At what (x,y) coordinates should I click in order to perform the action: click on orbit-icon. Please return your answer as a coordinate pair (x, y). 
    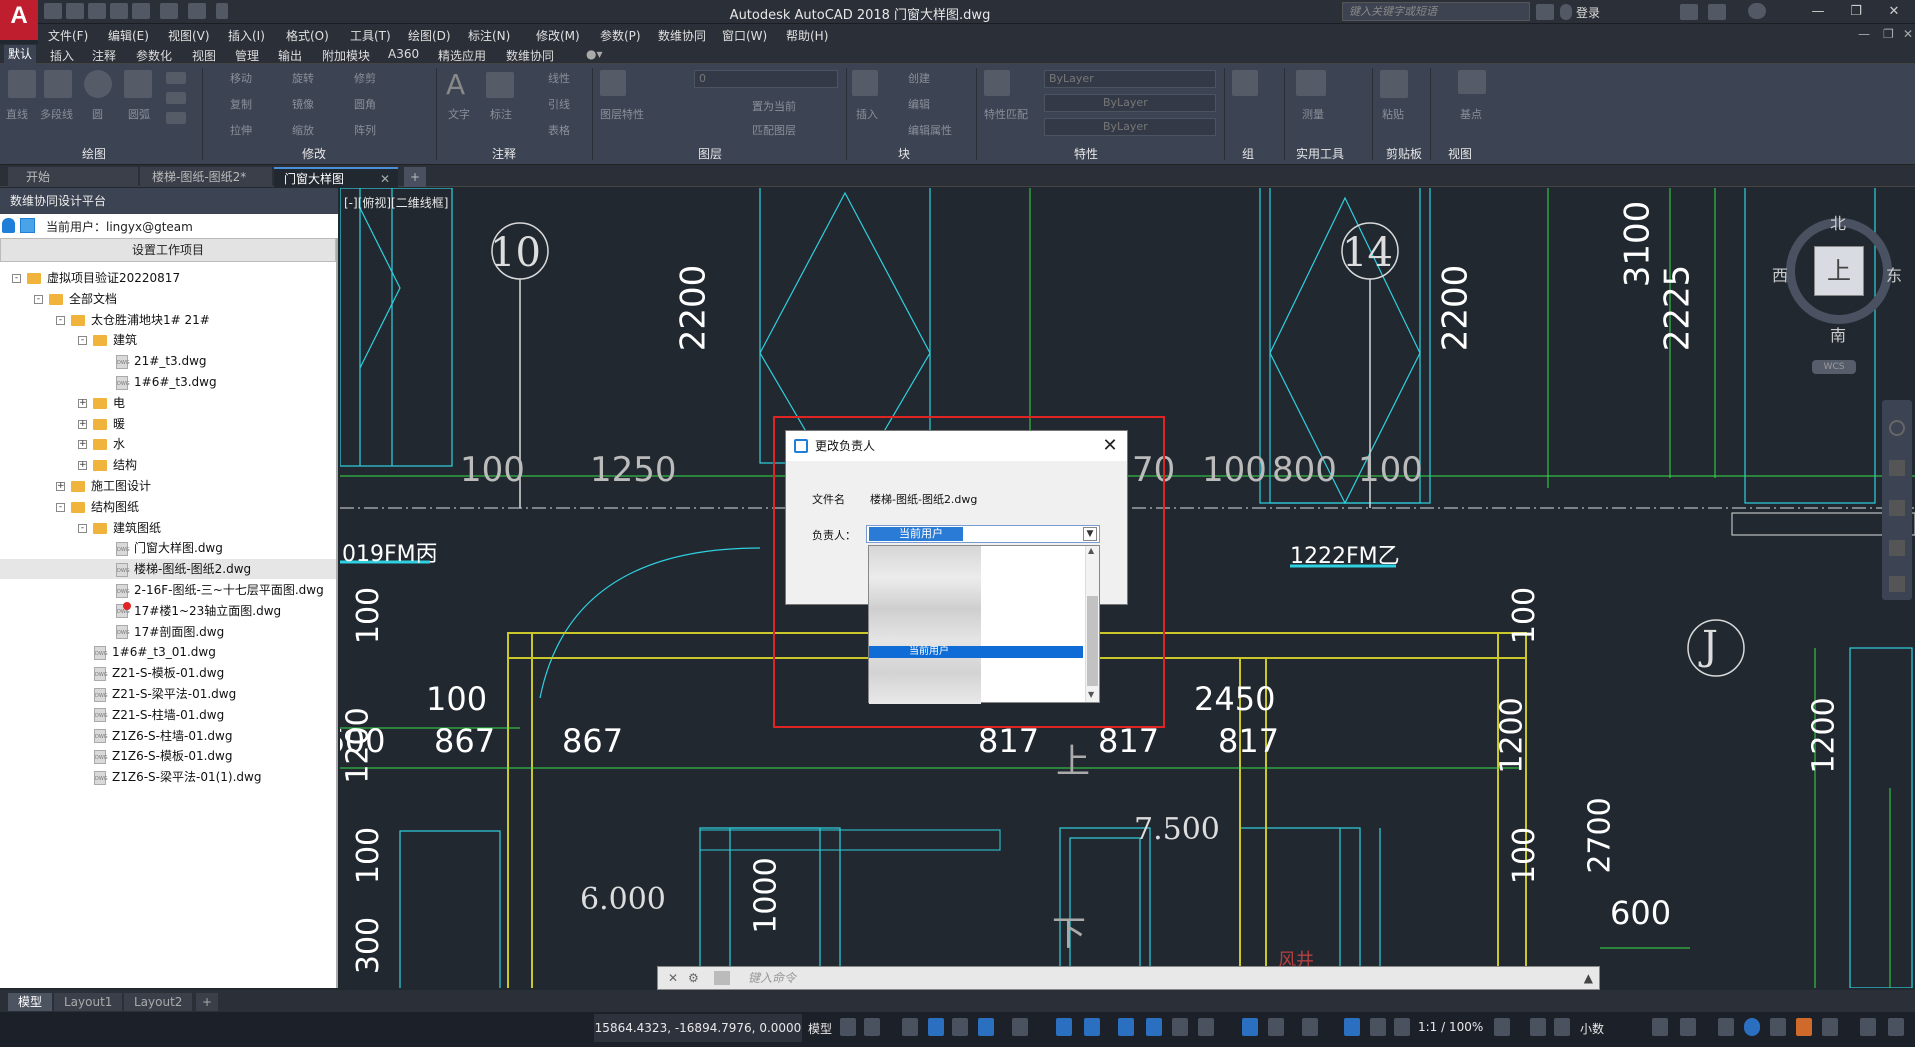
    Looking at the image, I should click on (1897, 548).